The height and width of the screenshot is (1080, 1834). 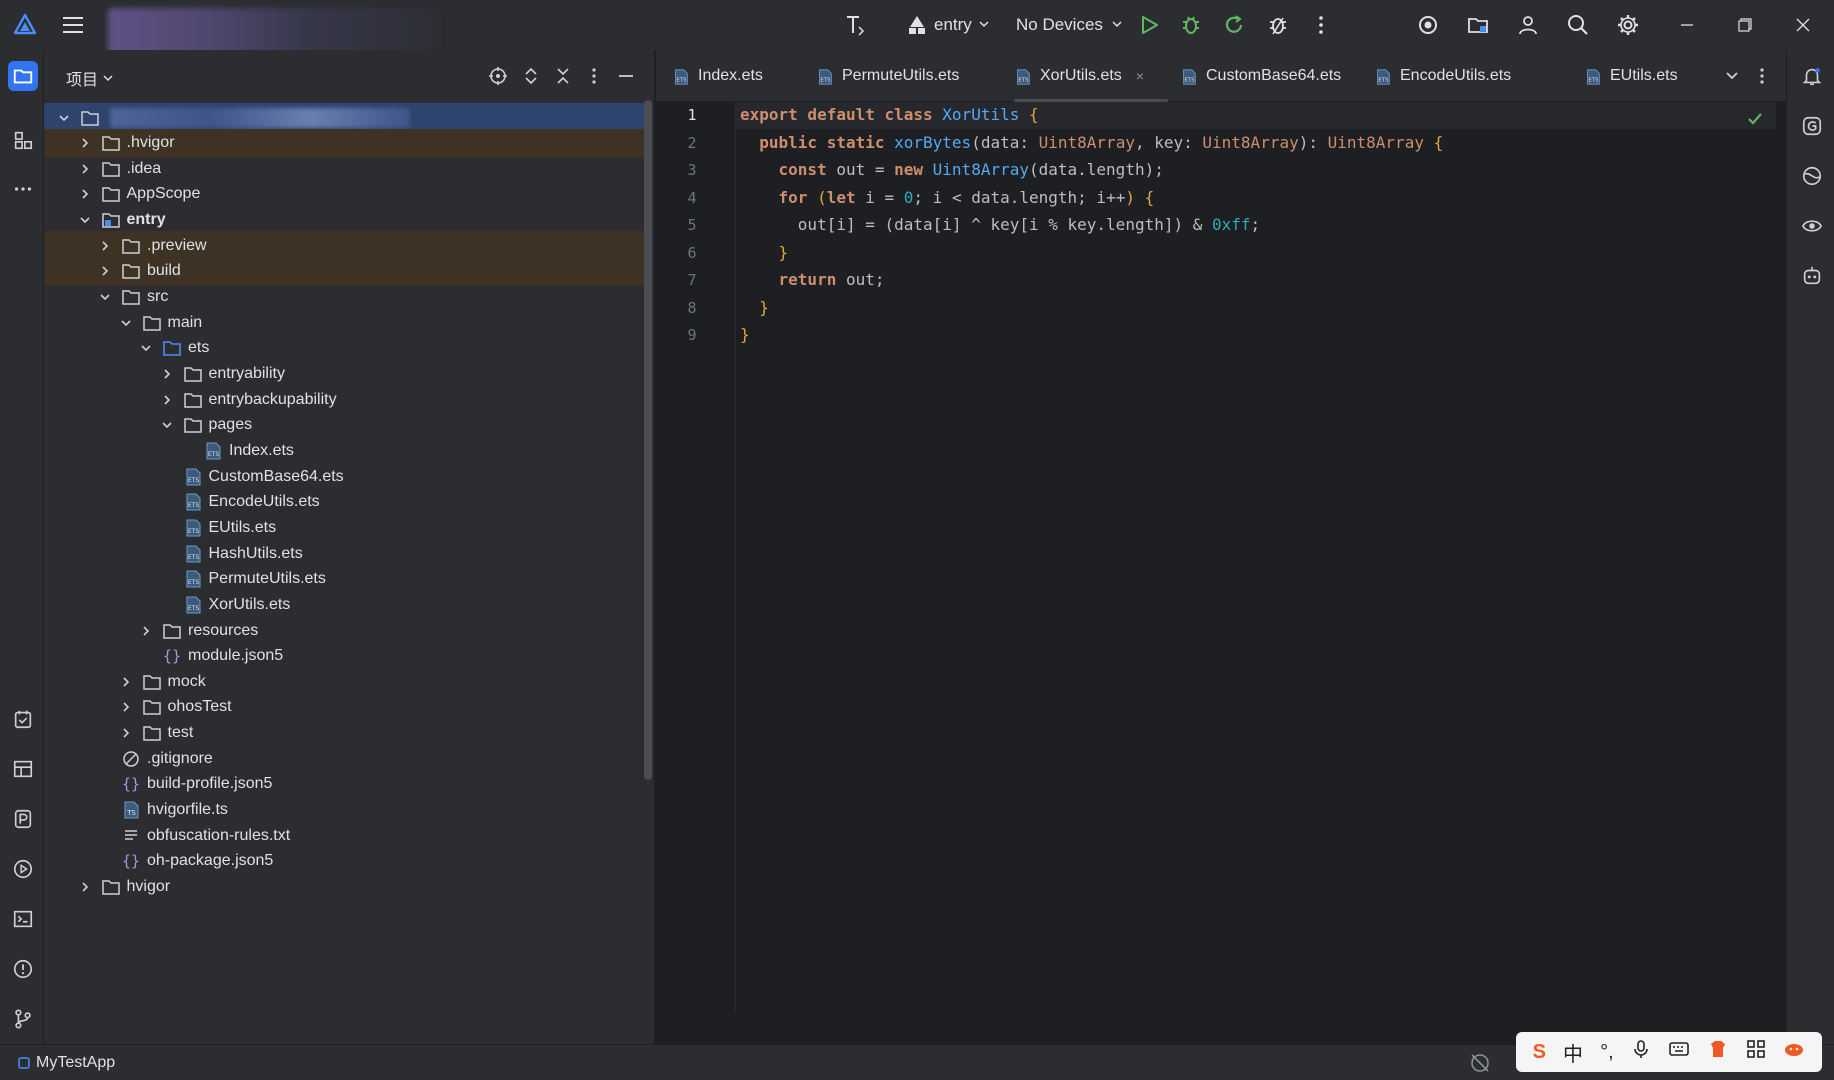 I want to click on run-icon, so click(x=1149, y=25).